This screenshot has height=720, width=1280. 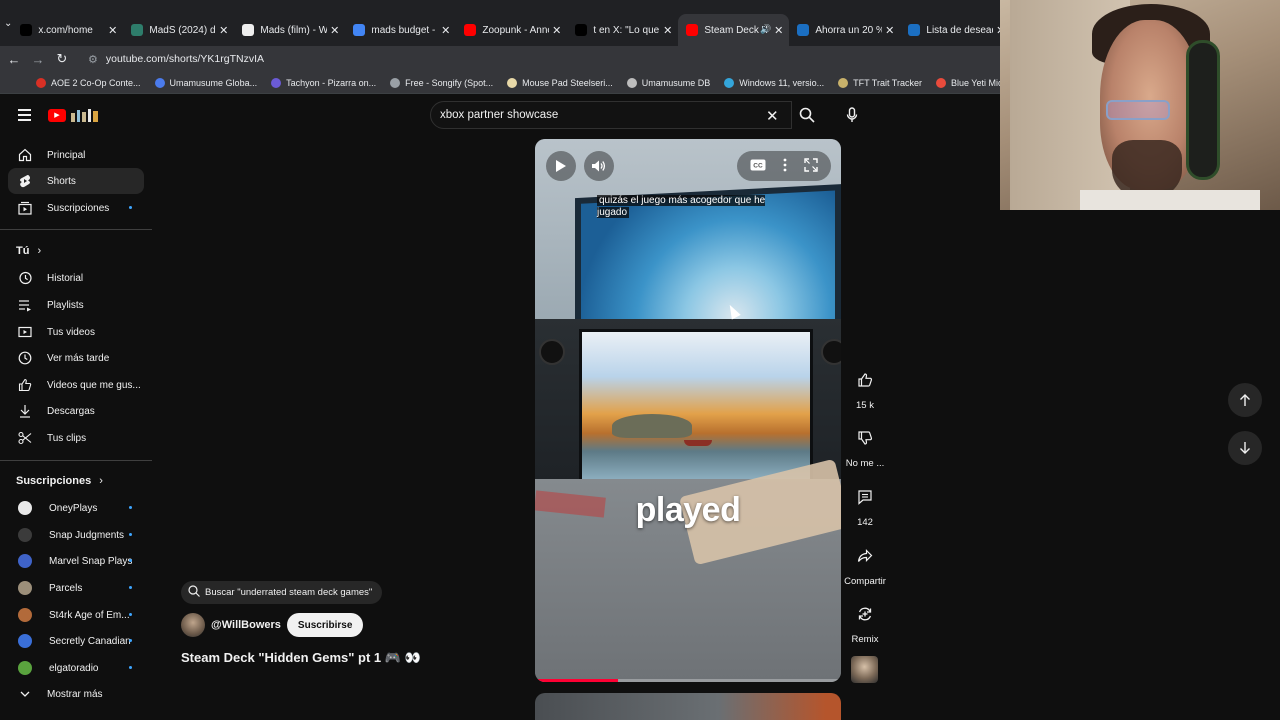 I want to click on captions-icon: CC, so click(x=758, y=166).